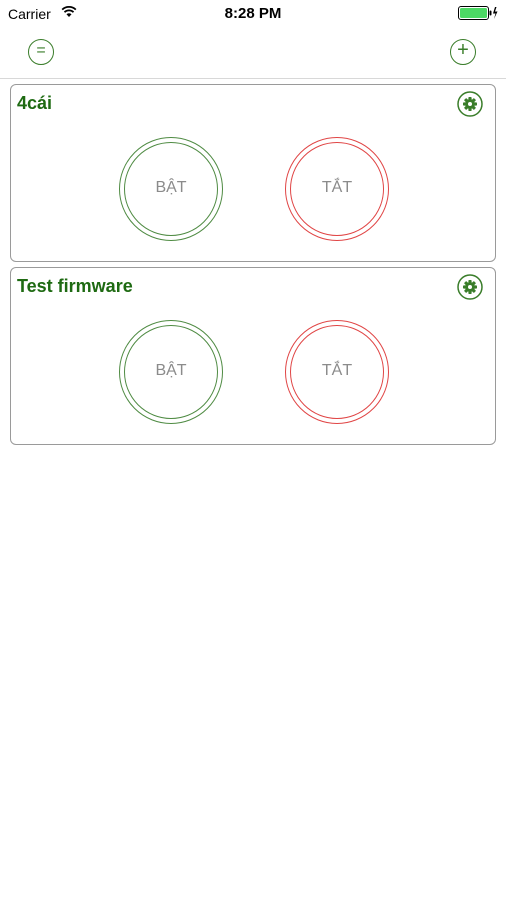 The height and width of the screenshot is (900, 506). I want to click on device-name: Test firmware, so click(75, 286).